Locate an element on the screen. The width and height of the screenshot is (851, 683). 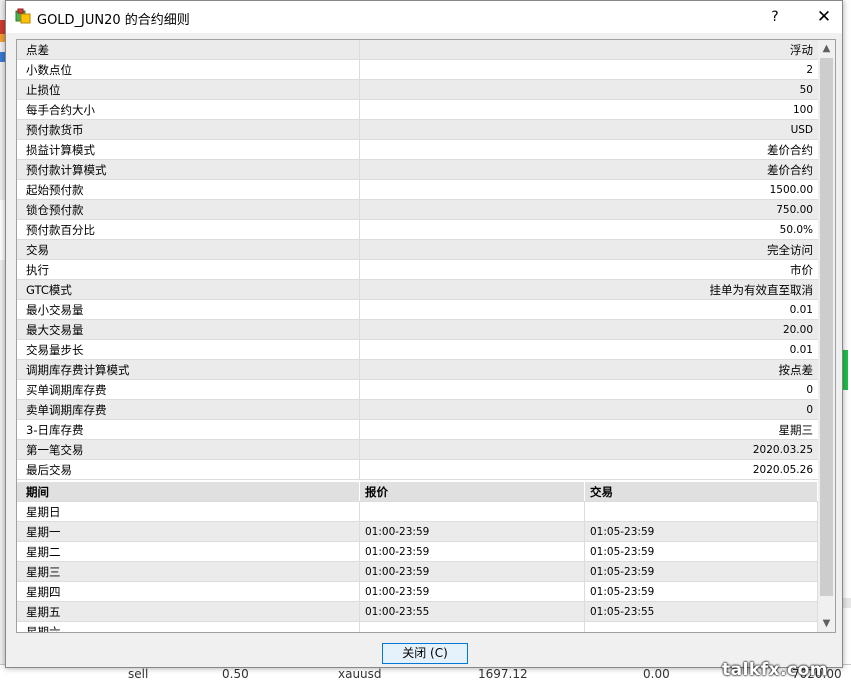
property-row: 买单调期库存费 0 is located at coordinates (417, 389).